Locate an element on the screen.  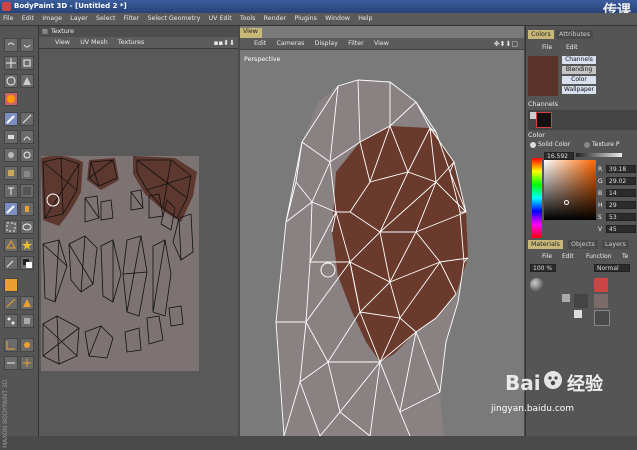
eye-icon is located at coordinates (578, 314).